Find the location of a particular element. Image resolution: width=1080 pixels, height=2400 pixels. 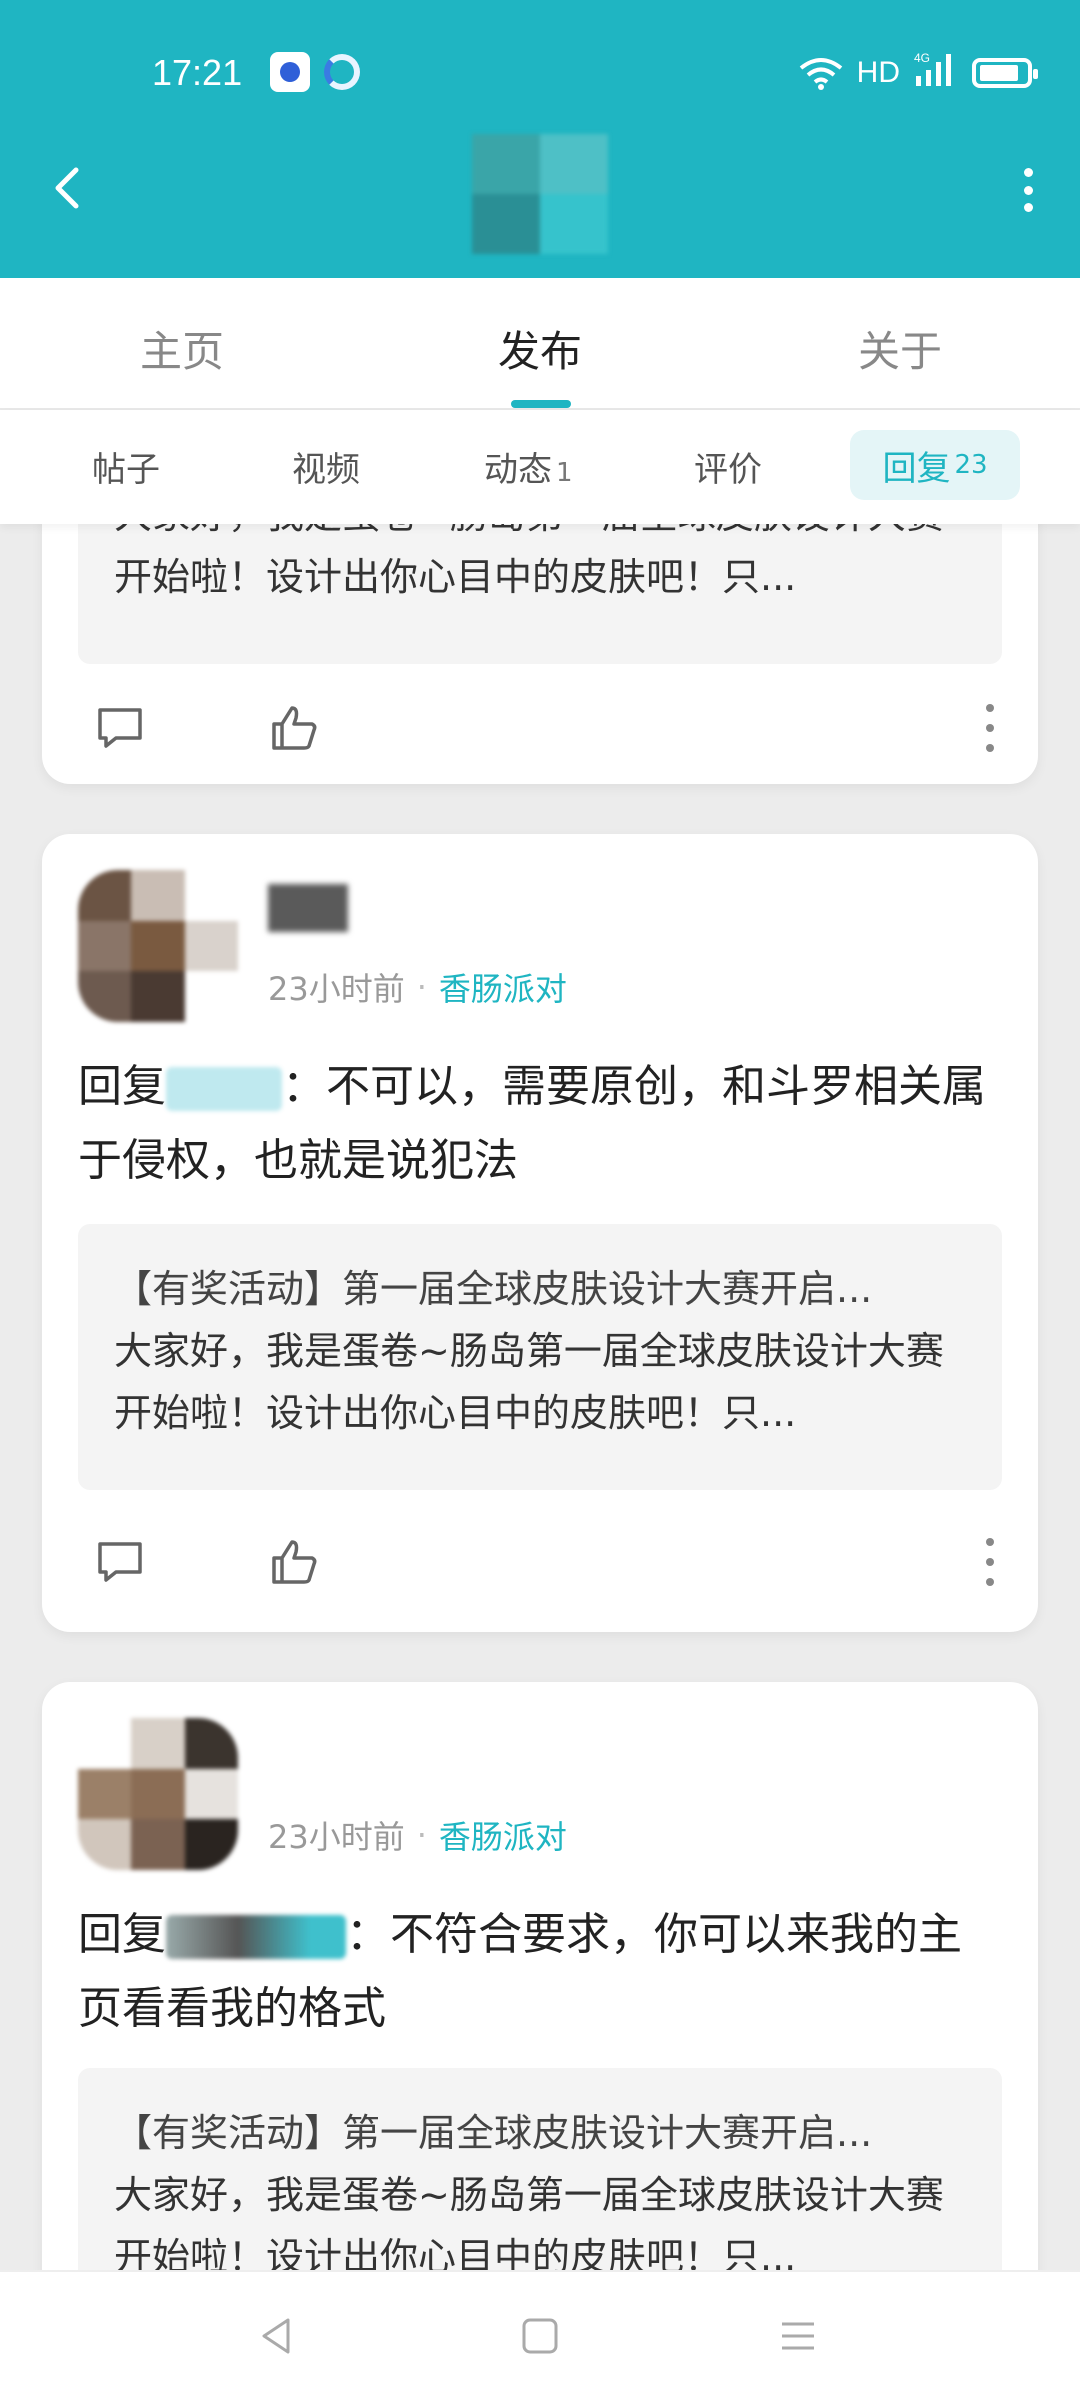

active-tab-indicator is located at coordinates (541, 404).